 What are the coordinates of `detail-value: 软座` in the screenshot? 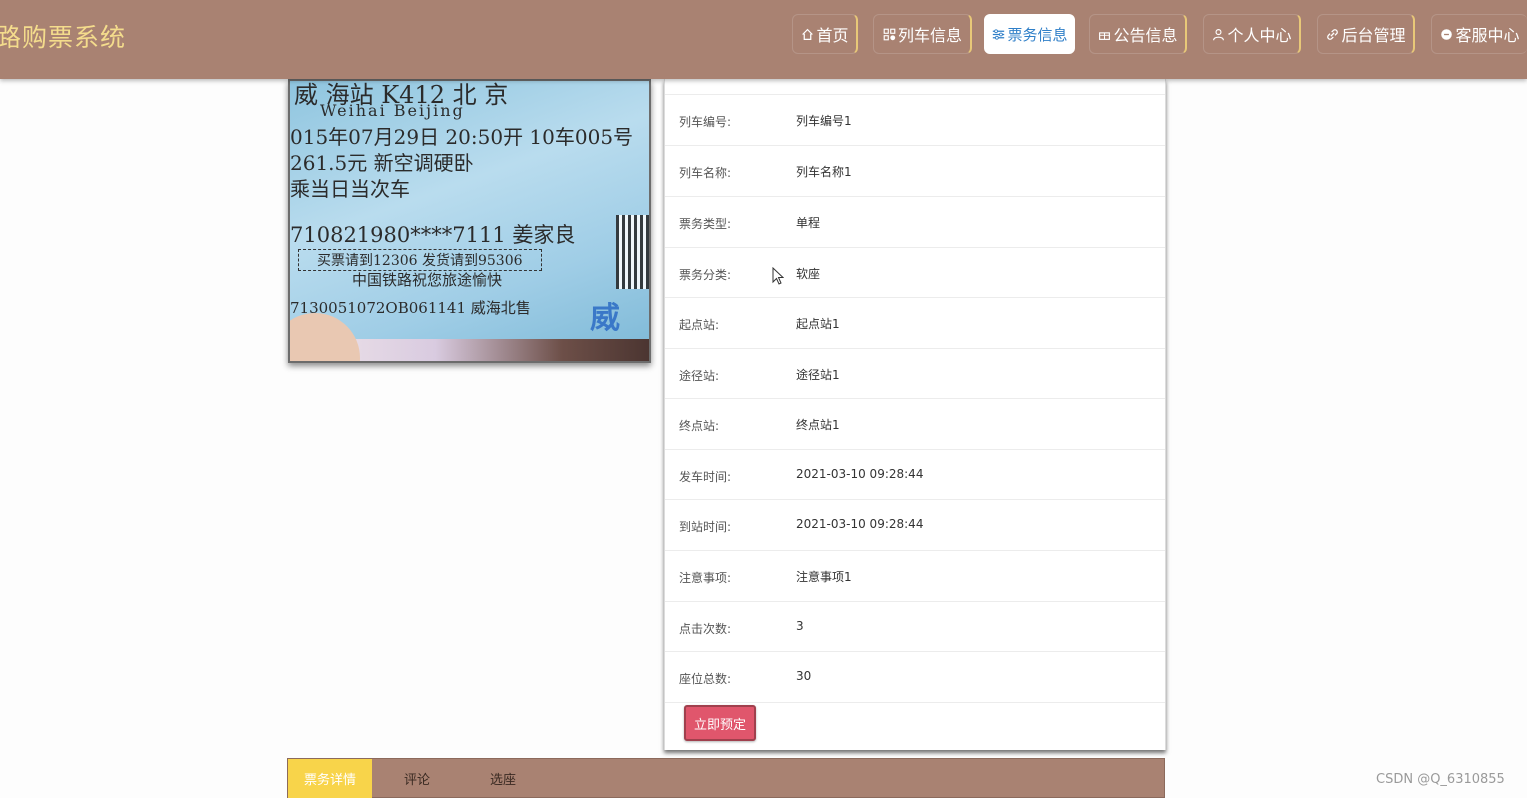 It's located at (808, 274).